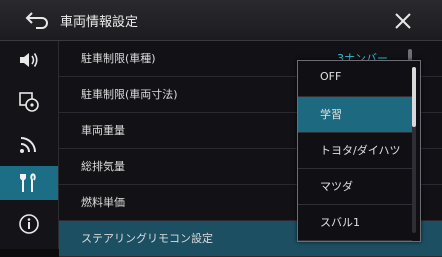 The height and width of the screenshot is (257, 442). Describe the element at coordinates (103, 202) in the screenshot. I see `row-label: 燃料単価` at that location.